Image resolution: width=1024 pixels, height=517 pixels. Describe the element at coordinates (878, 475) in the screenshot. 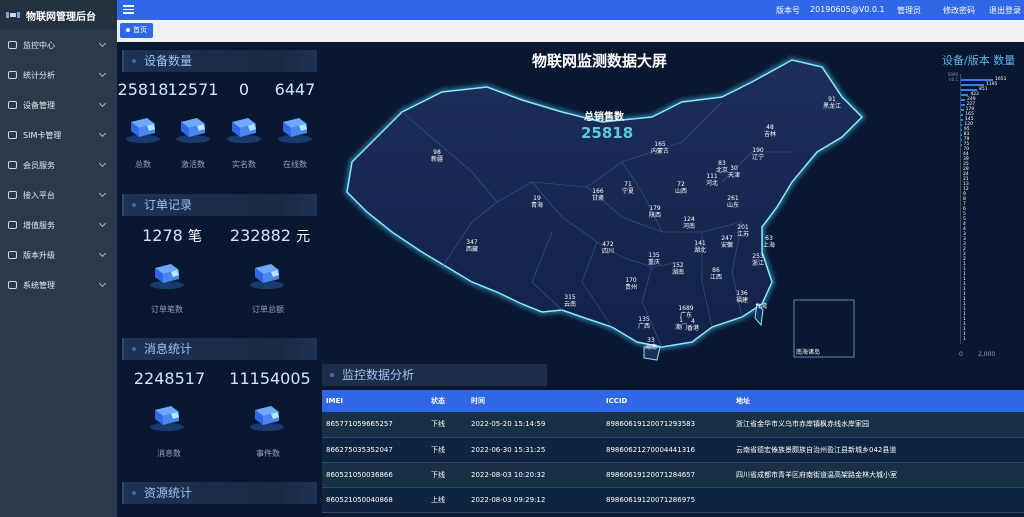

I see `table-cell: 四川省成都市青羊区府南街道温高架路金林大城小室` at that location.